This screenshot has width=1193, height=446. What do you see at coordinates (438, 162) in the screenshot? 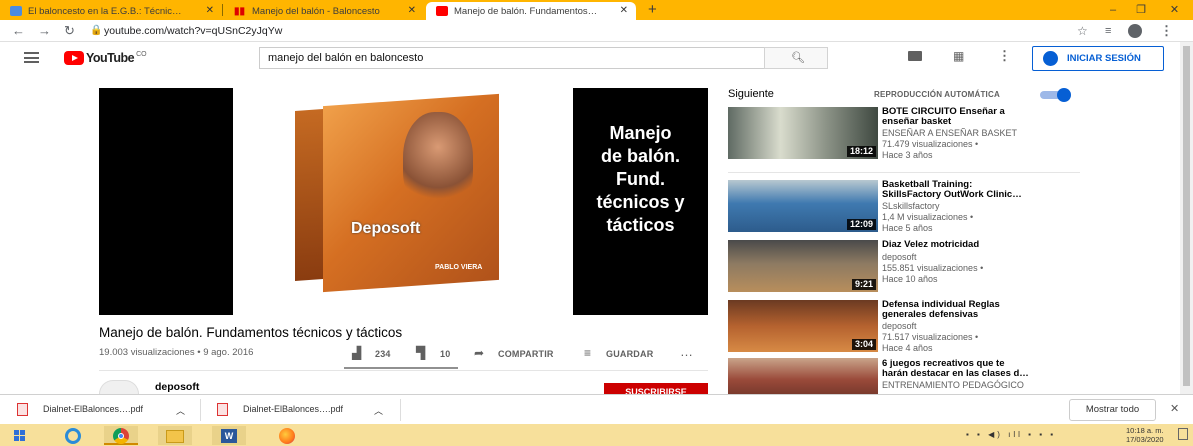
I see `coach-photo` at bounding box center [438, 162].